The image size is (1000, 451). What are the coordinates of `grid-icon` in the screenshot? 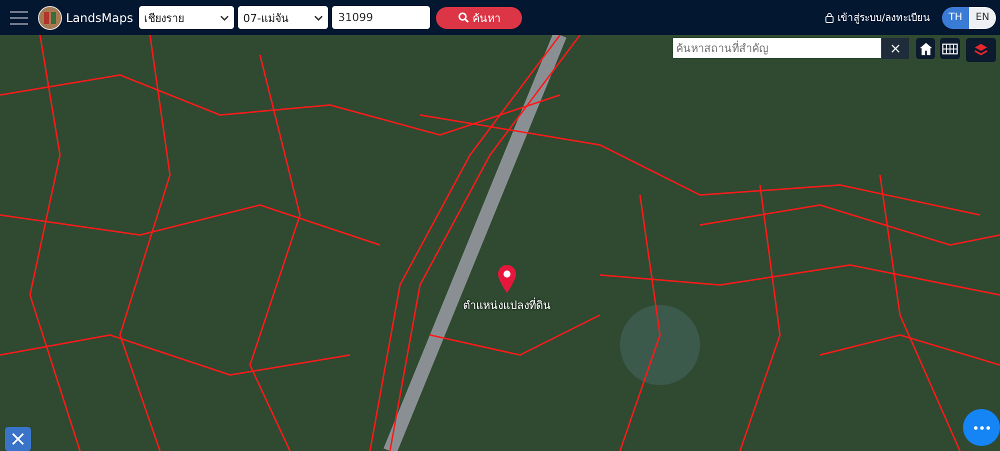 It's located at (950, 49).